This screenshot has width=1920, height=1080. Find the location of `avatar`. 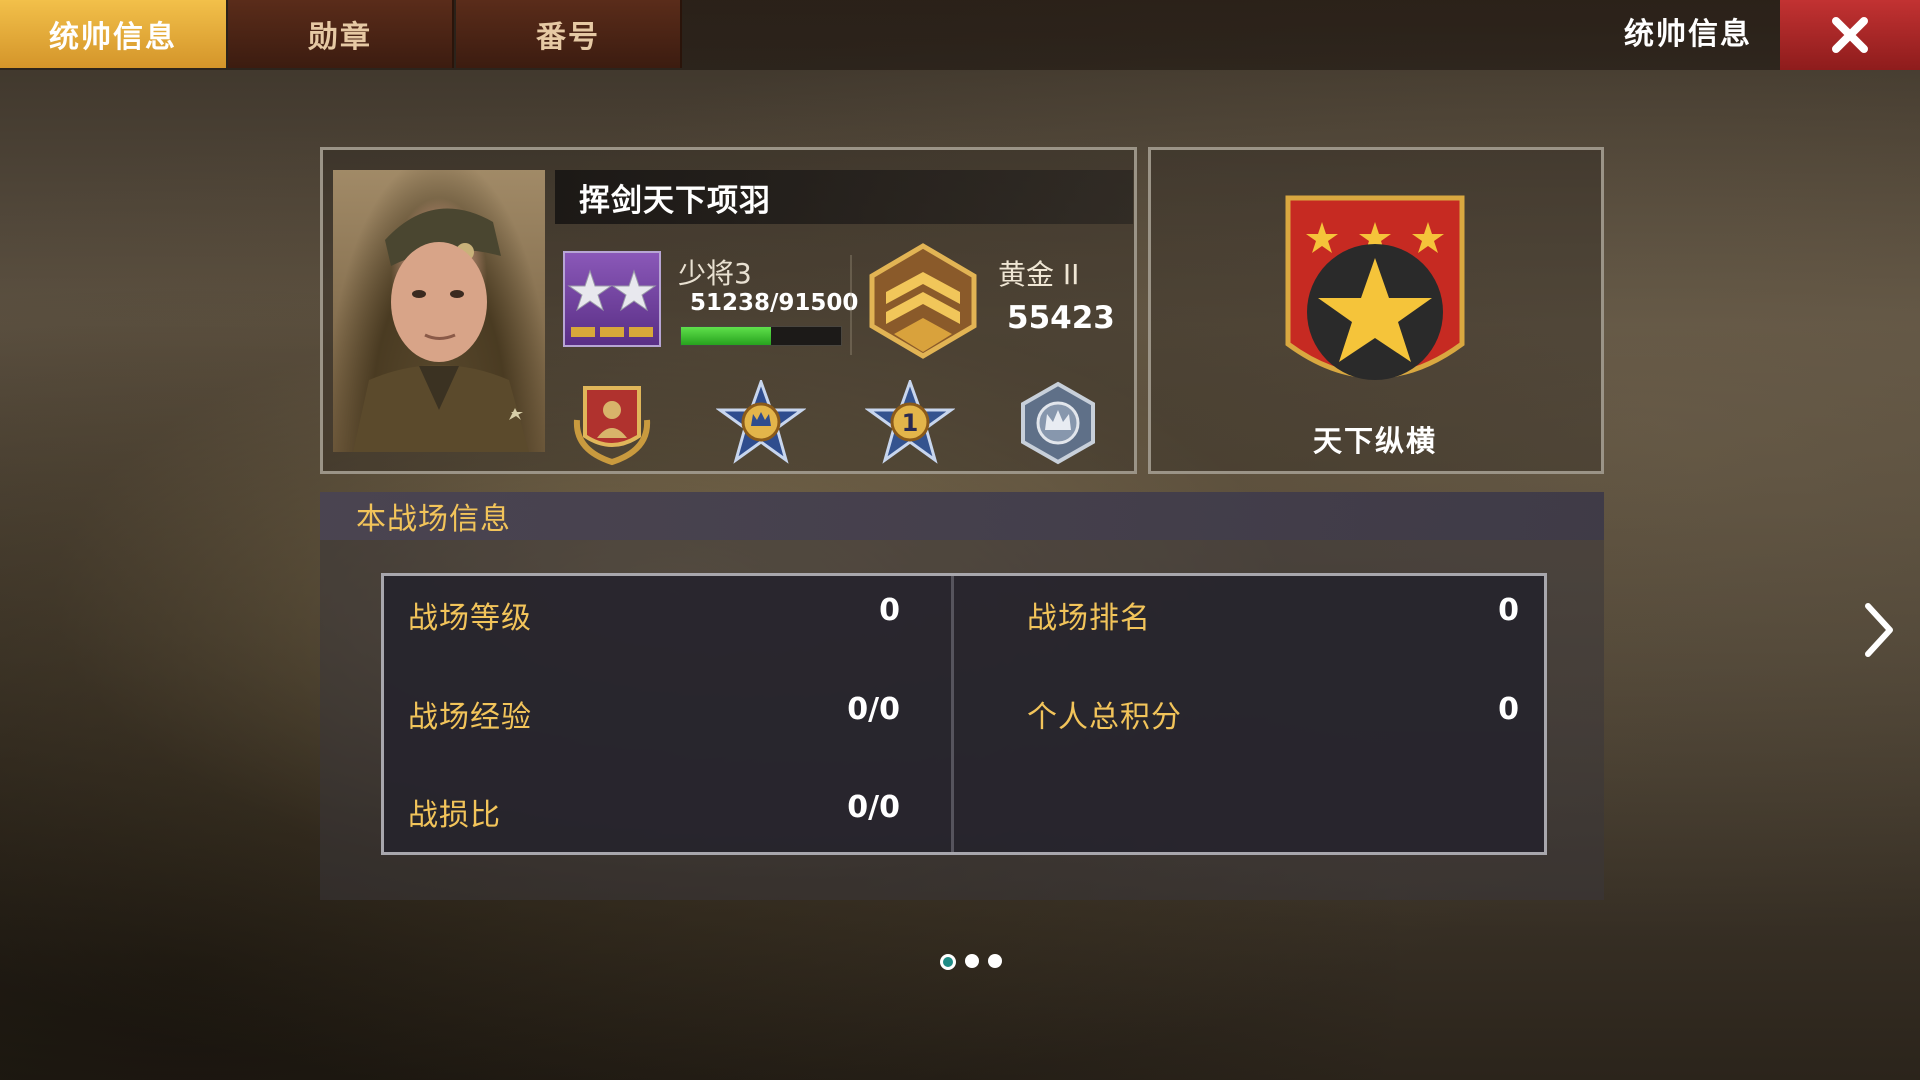

avatar is located at coordinates (441, 330).